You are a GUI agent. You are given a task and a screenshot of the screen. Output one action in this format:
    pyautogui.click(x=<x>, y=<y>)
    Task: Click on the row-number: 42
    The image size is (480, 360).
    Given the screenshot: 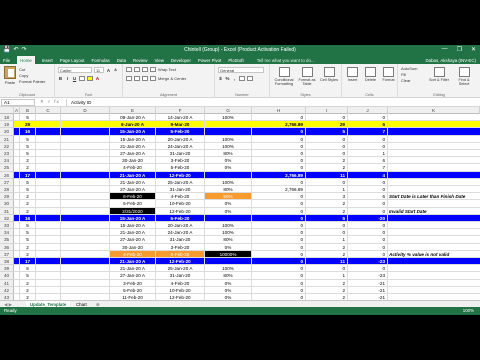 What is the action you would take?
    pyautogui.click(x=7, y=290)
    